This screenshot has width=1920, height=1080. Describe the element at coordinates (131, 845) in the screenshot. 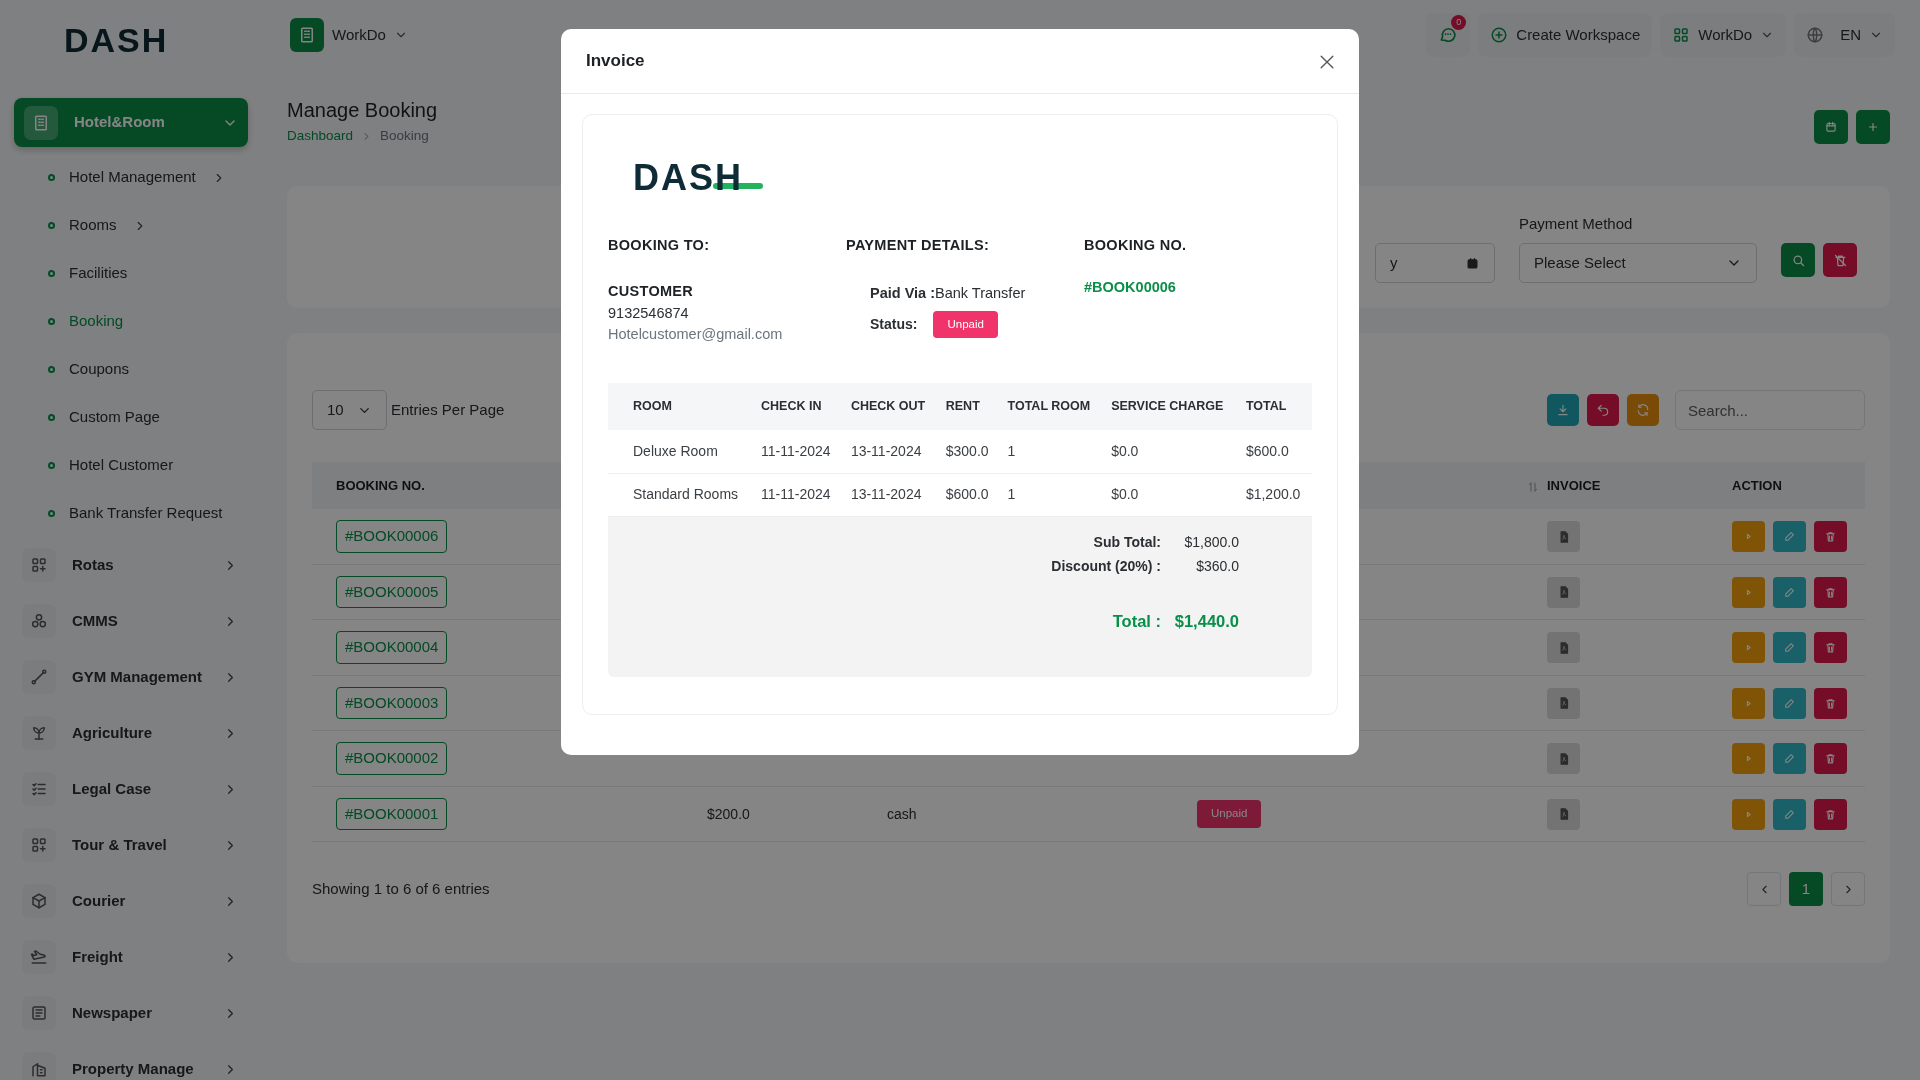

I see `sidebar-item: Tour & Travel` at that location.